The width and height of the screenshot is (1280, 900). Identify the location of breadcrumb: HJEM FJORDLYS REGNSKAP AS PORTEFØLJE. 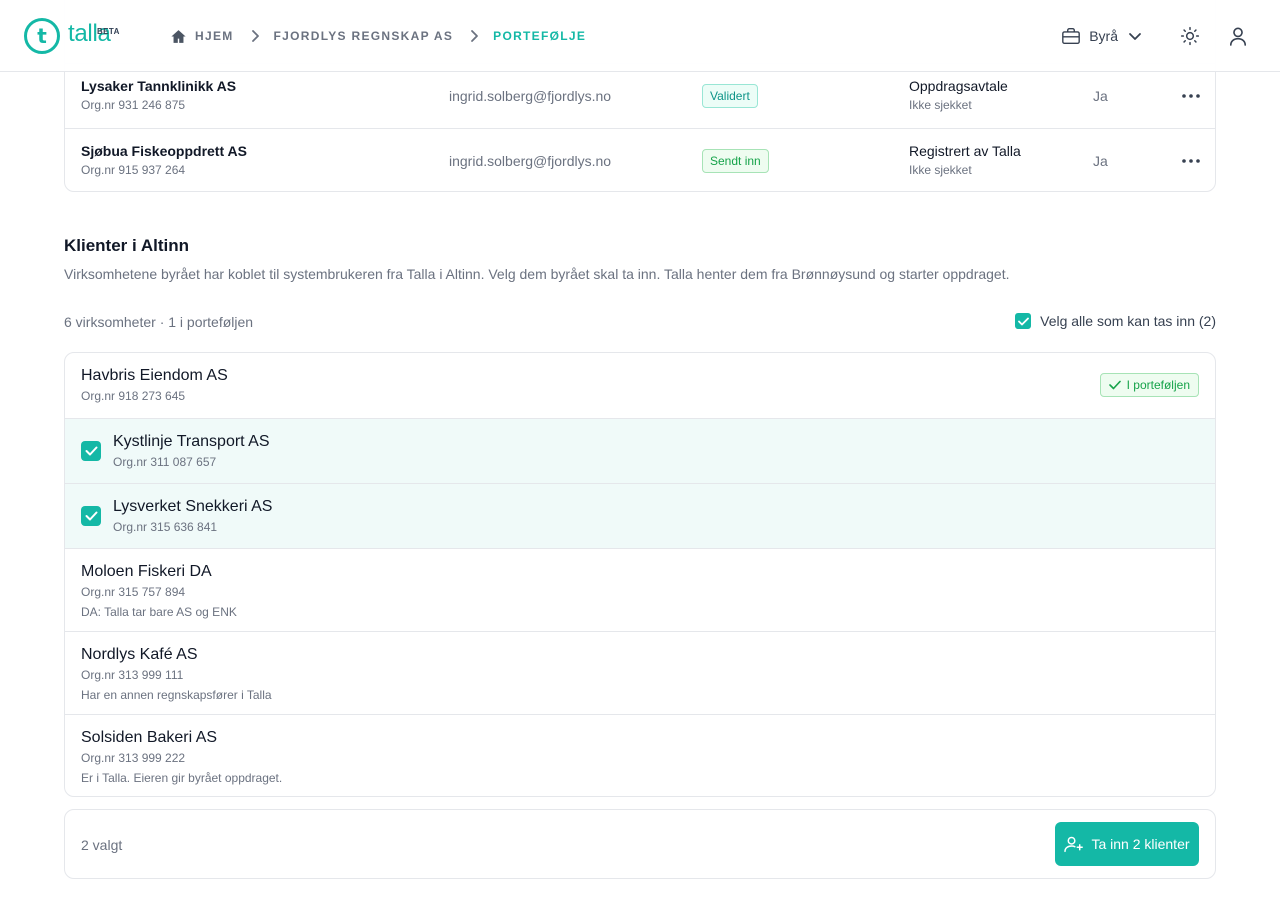
(378, 36).